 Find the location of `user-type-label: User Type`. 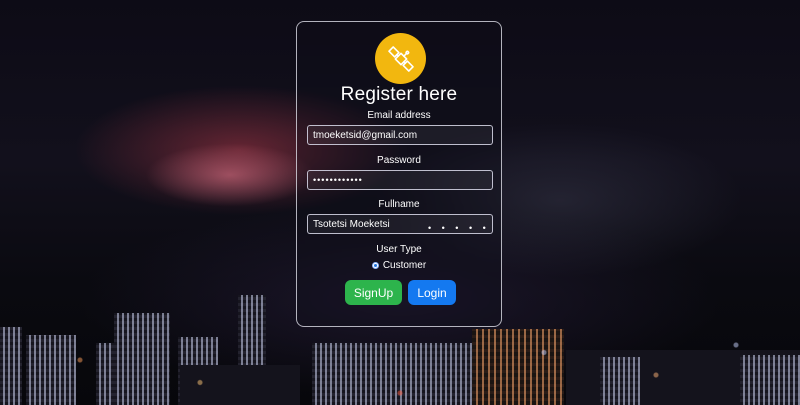

user-type-label: User Type is located at coordinates (399, 249).